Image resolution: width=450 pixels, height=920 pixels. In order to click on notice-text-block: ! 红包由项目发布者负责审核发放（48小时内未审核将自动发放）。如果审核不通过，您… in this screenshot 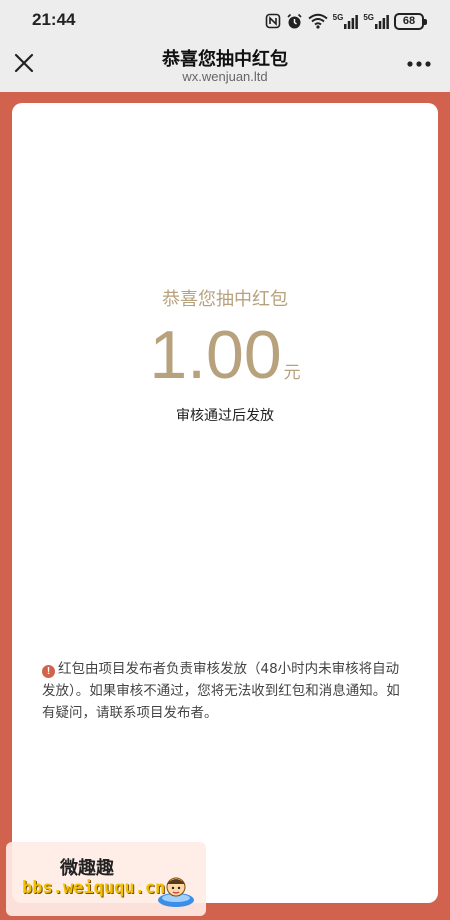, I will do `click(221, 691)`.